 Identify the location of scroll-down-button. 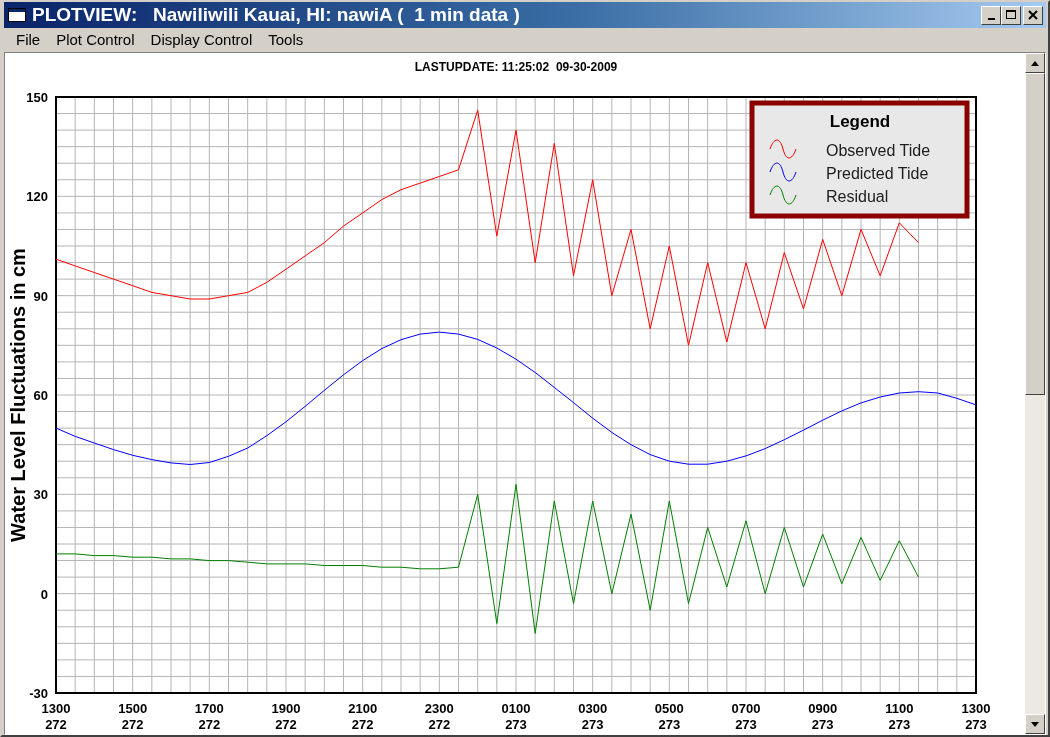
(1035, 724).